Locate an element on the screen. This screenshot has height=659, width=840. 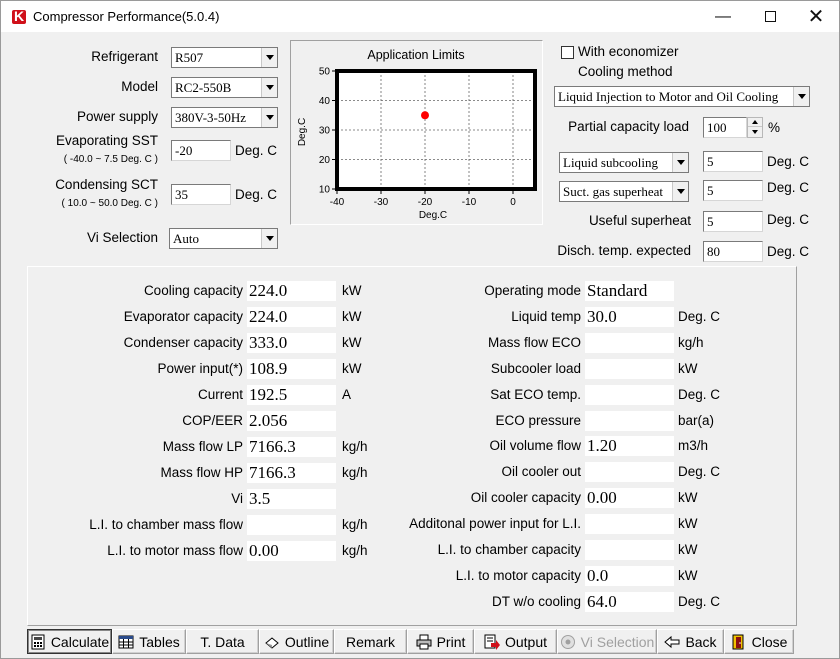
y-axis-label: Deg.C is located at coordinates (302, 132).